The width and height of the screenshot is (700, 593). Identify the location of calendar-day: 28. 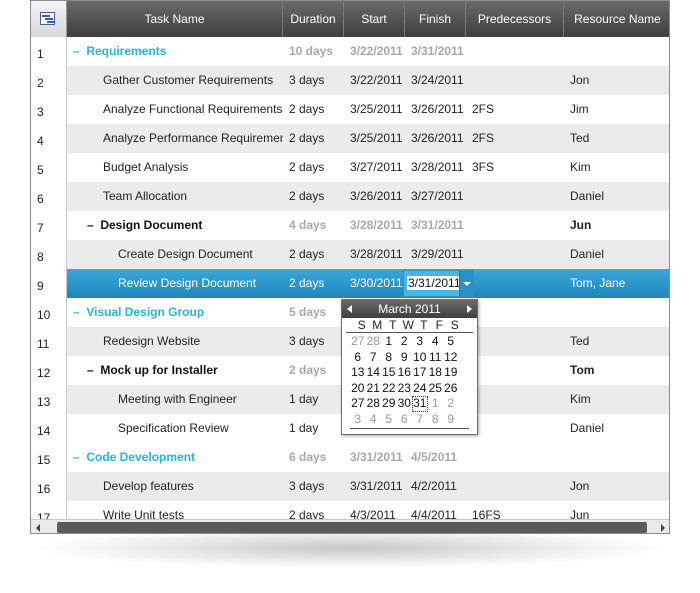
(374, 404).